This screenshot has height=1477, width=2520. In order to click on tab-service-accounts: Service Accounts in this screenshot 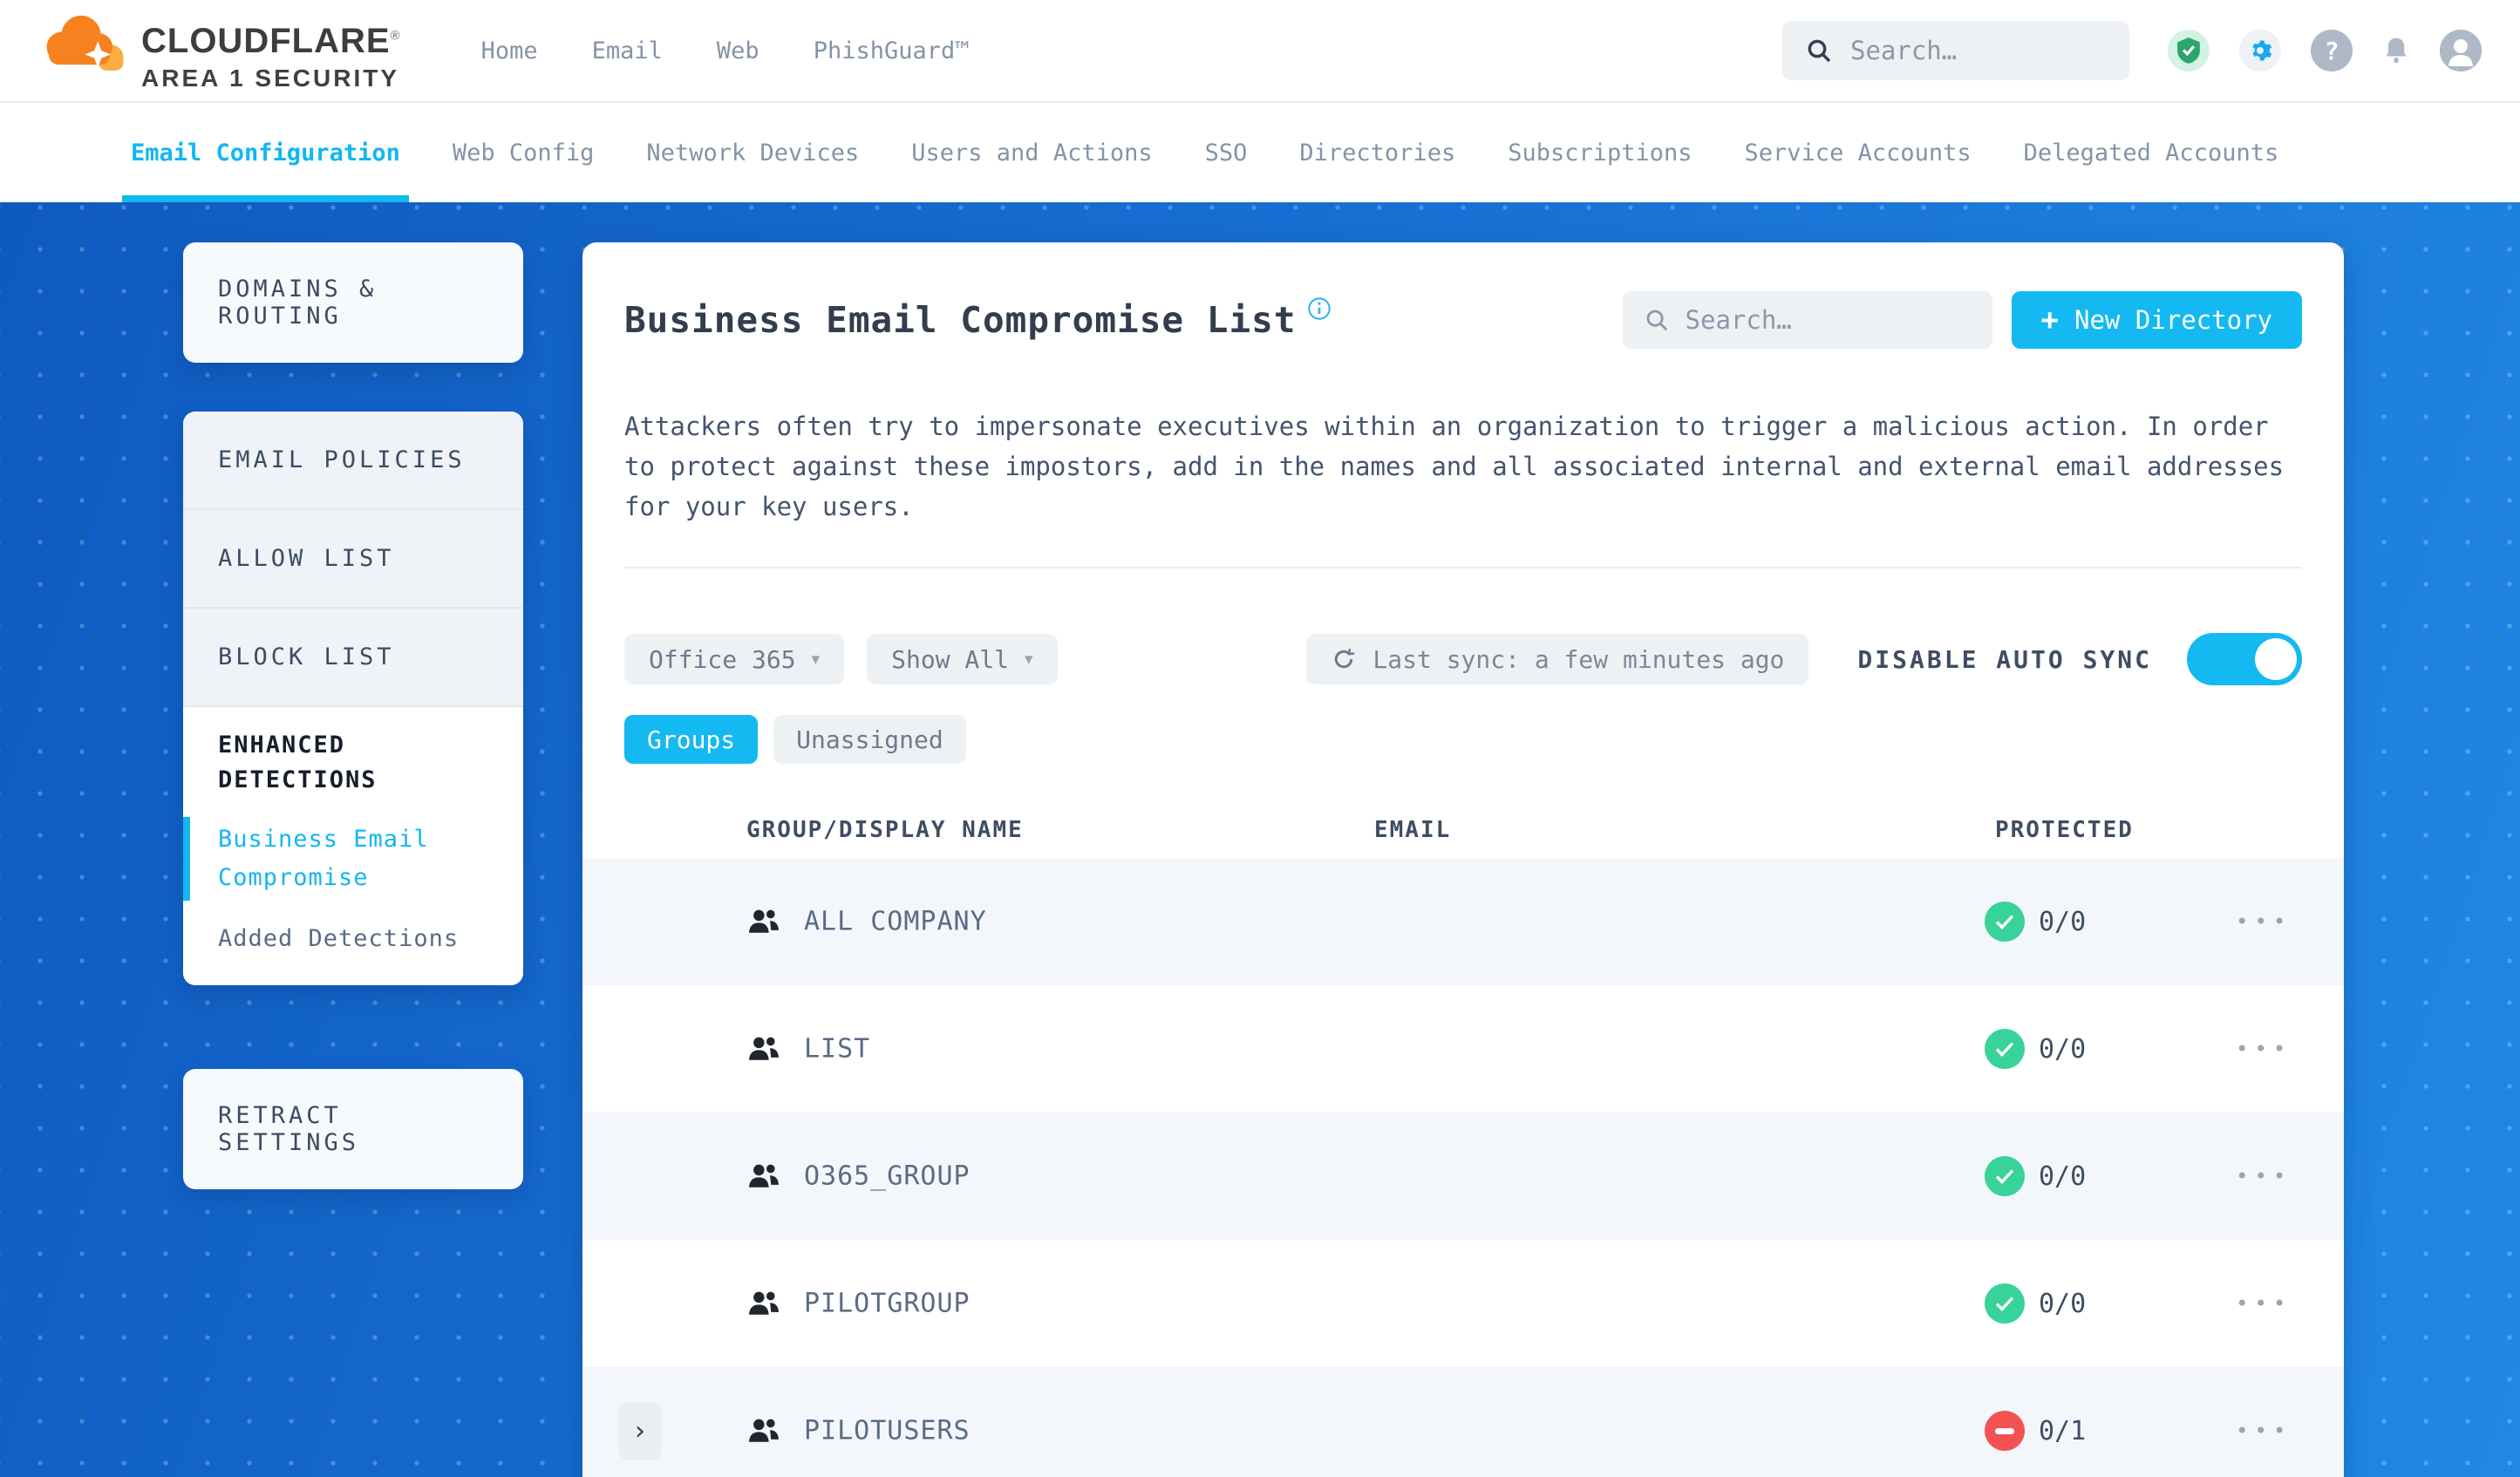, I will do `click(1858, 152)`.